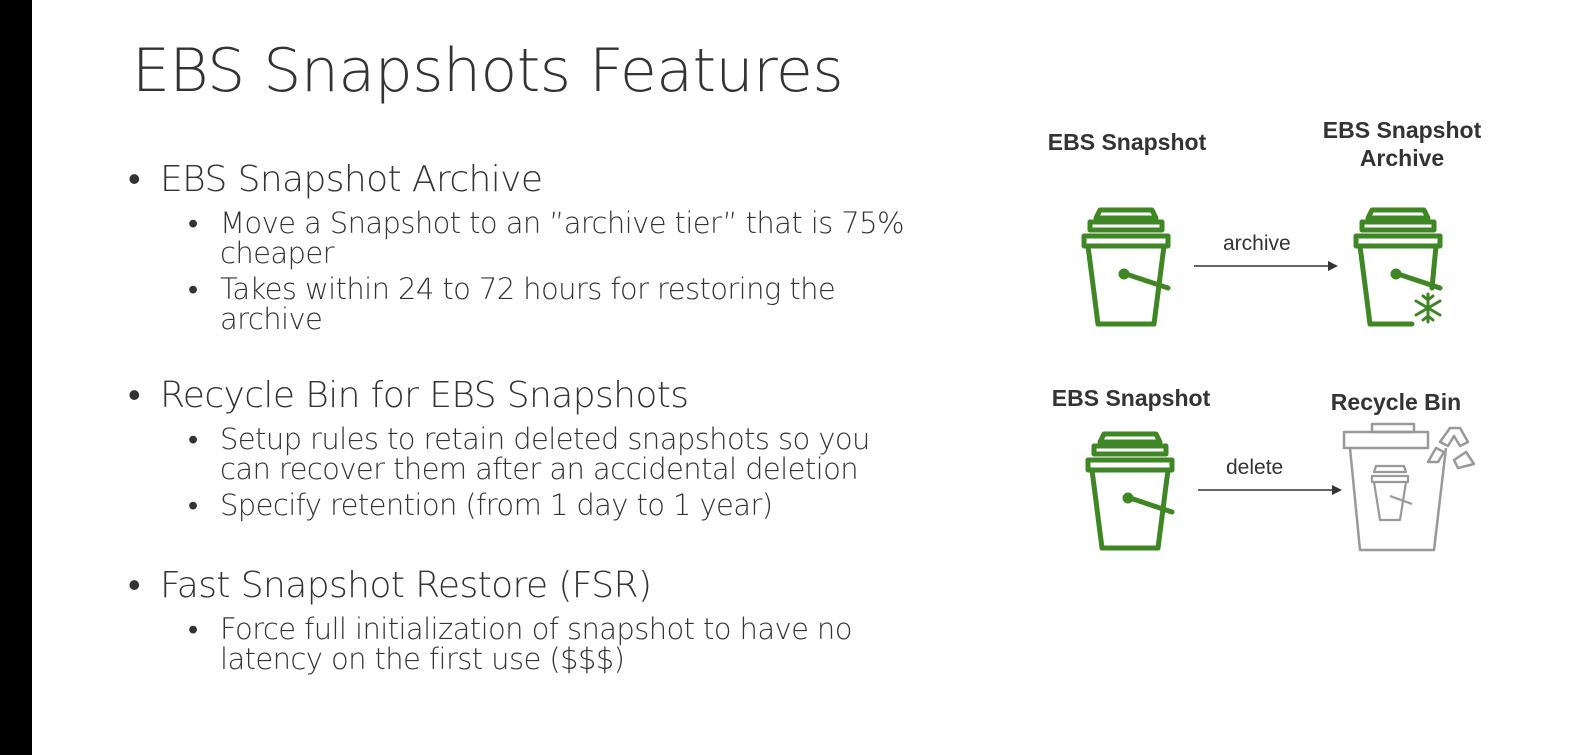 The height and width of the screenshot is (755, 1592). I want to click on label-ebs-snapshot-archive: EBS Snapshot Archive, so click(1402, 144).